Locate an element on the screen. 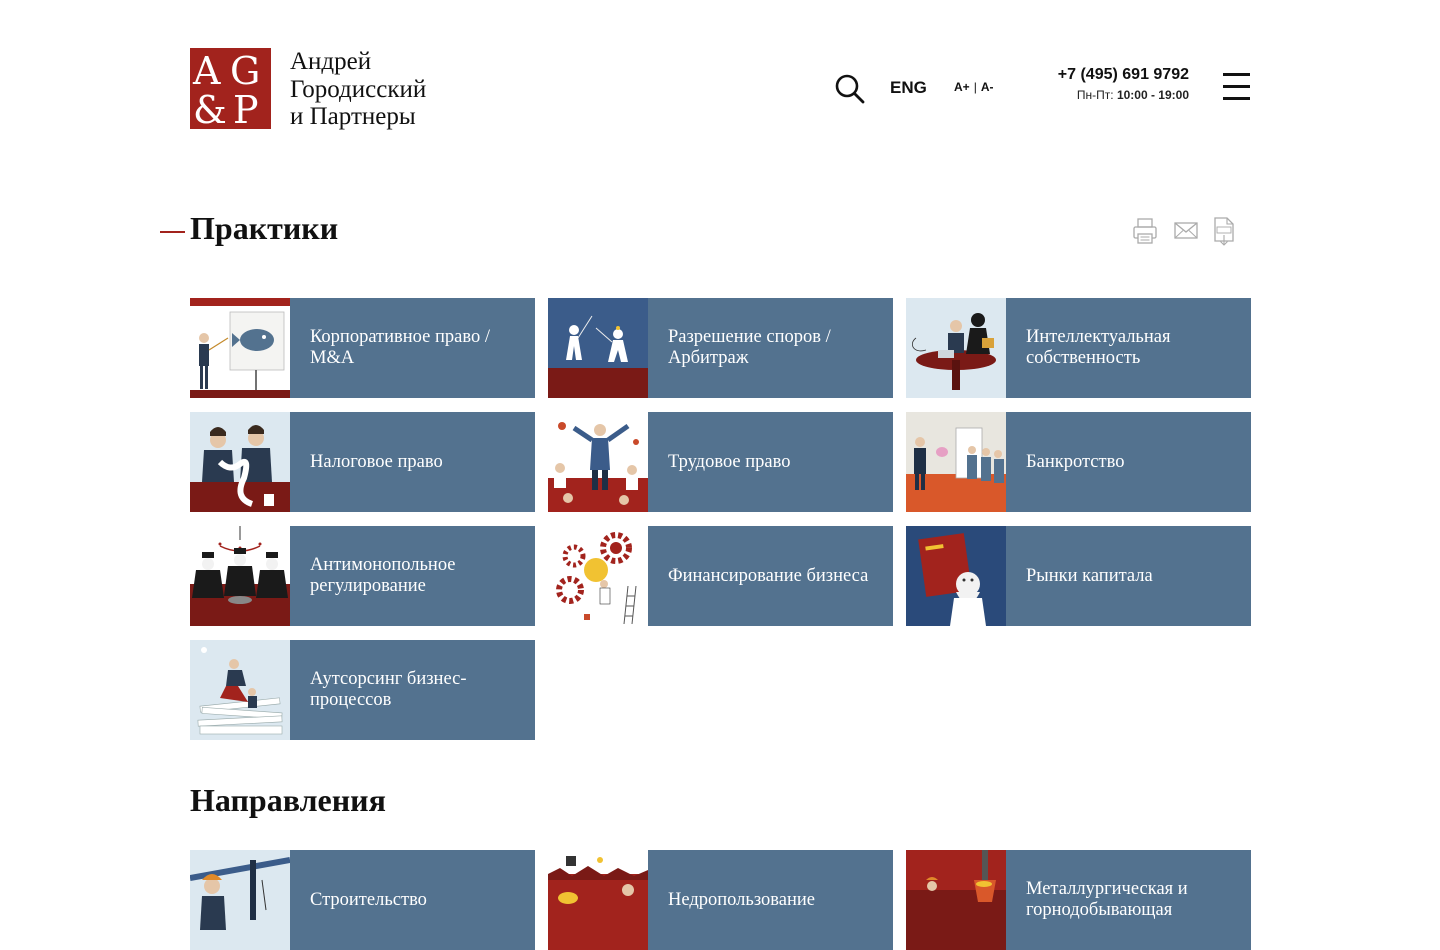  practice-tile-bankruptcy: Банкротство is located at coordinates (1078, 462).